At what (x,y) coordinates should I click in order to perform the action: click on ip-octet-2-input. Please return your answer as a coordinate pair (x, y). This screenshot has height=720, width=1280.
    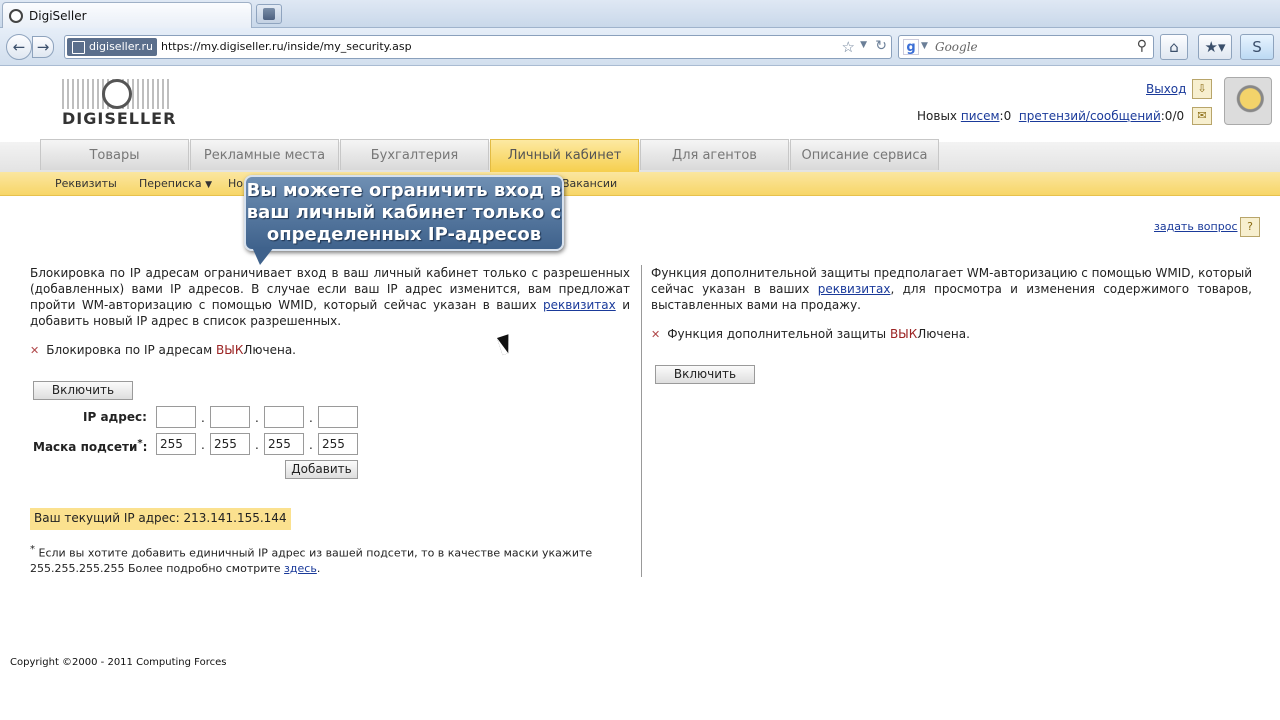
    Looking at the image, I should click on (230, 417).